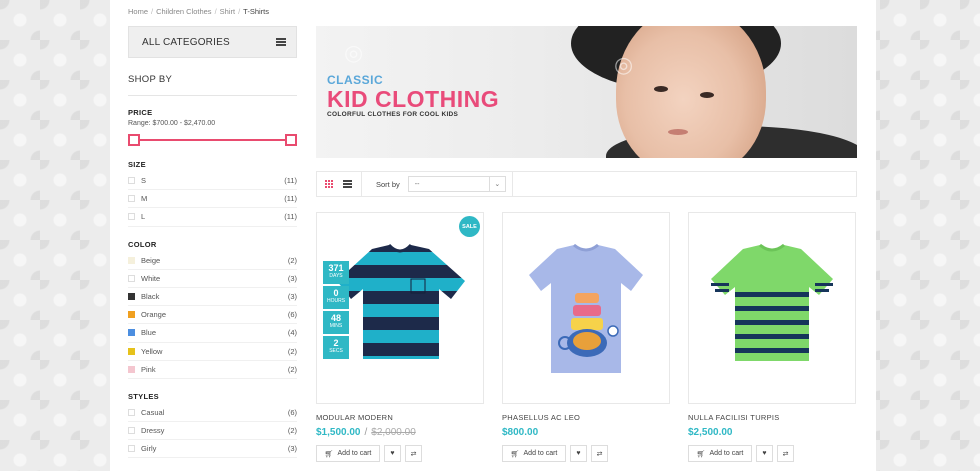 The image size is (980, 471). I want to click on filter-item-color-blue: Blue (4), so click(212, 333).